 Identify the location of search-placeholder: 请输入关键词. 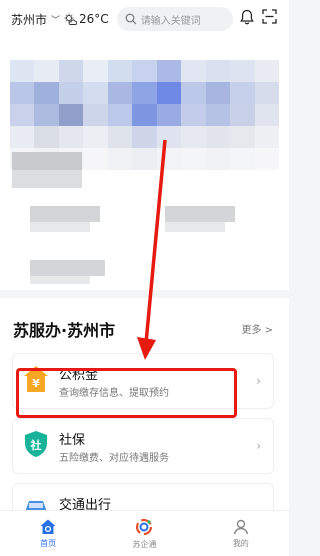
(170, 21).